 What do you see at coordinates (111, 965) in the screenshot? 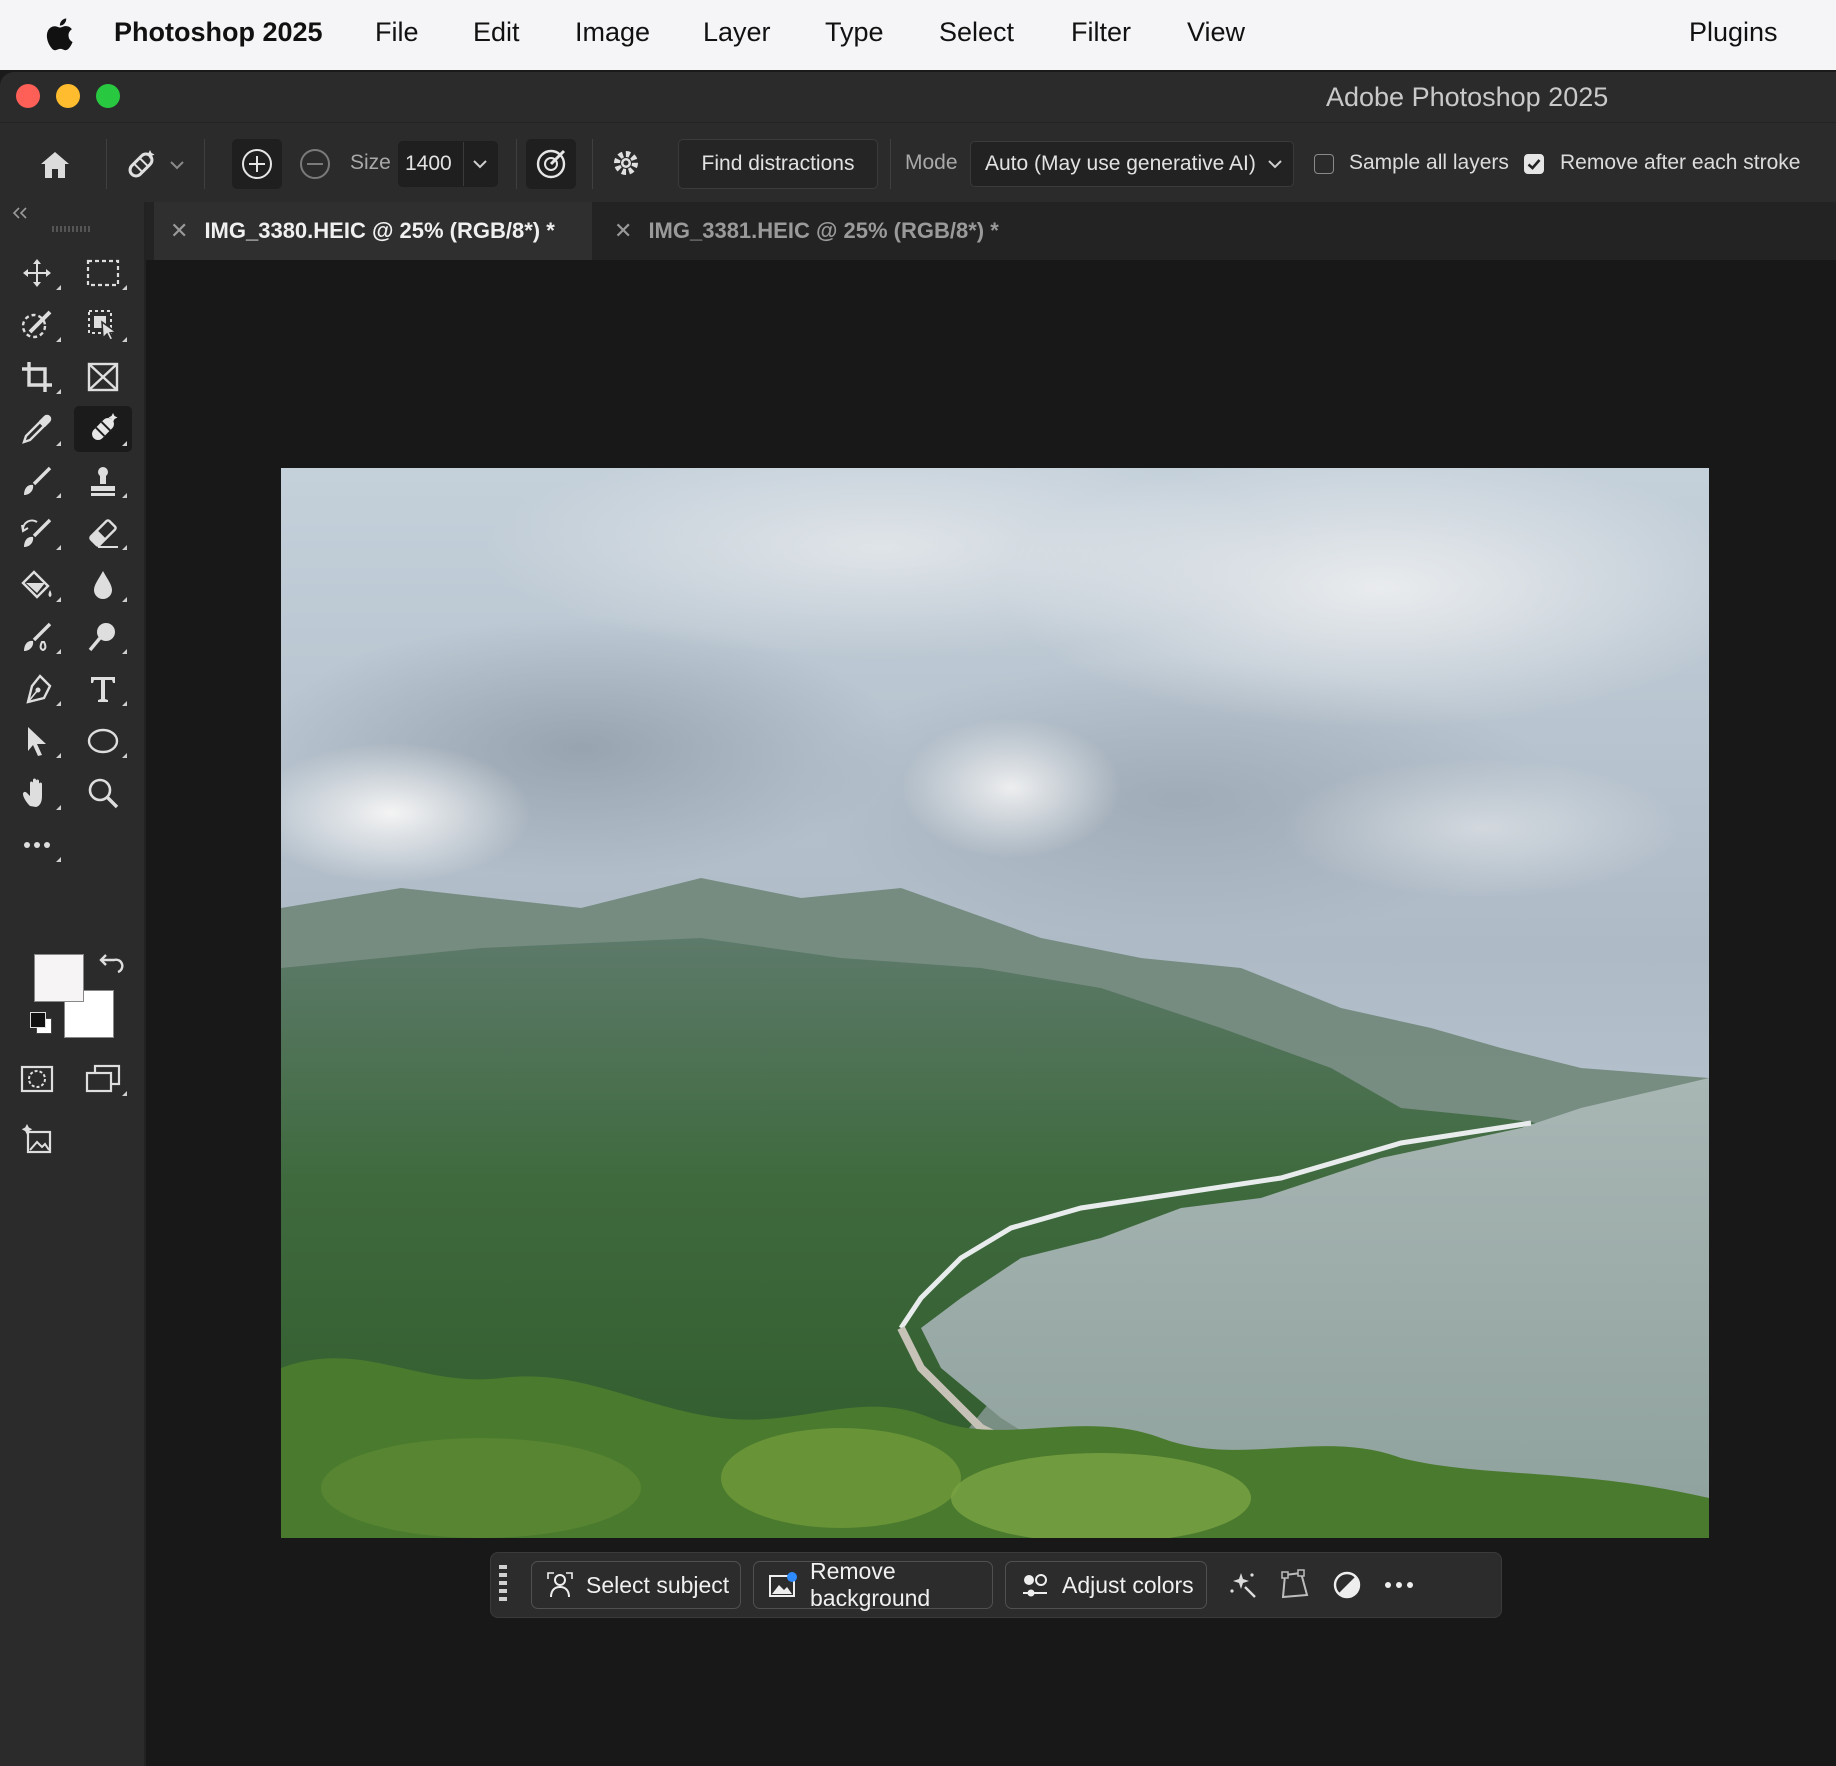
I see `swap-colors-icon` at bounding box center [111, 965].